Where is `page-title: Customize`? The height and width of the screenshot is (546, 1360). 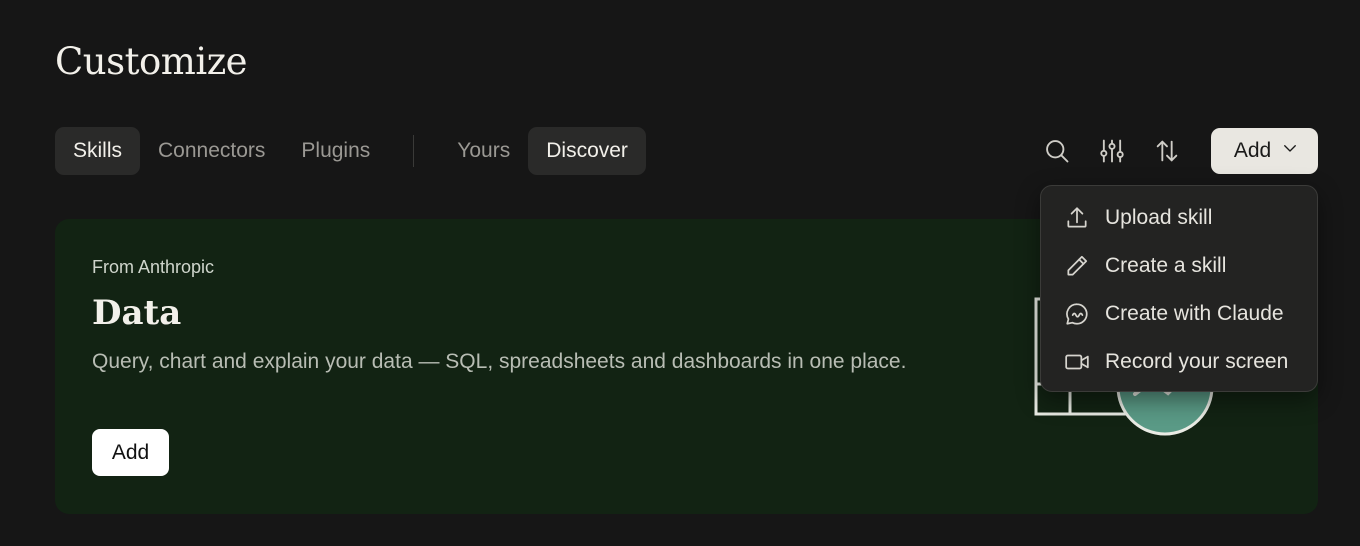 page-title: Customize is located at coordinates (151, 61).